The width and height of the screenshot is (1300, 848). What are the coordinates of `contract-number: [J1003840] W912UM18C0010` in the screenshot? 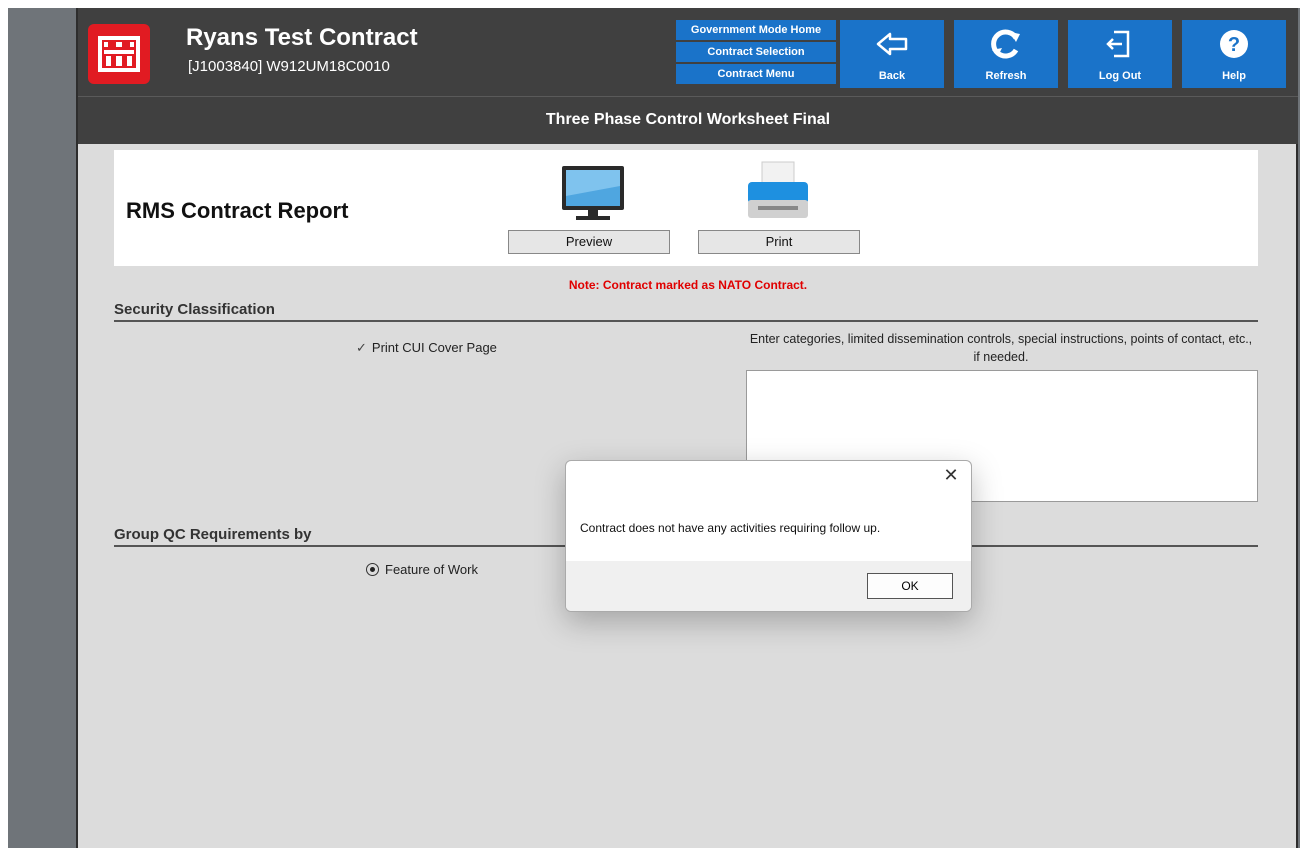 It's located at (289, 66).